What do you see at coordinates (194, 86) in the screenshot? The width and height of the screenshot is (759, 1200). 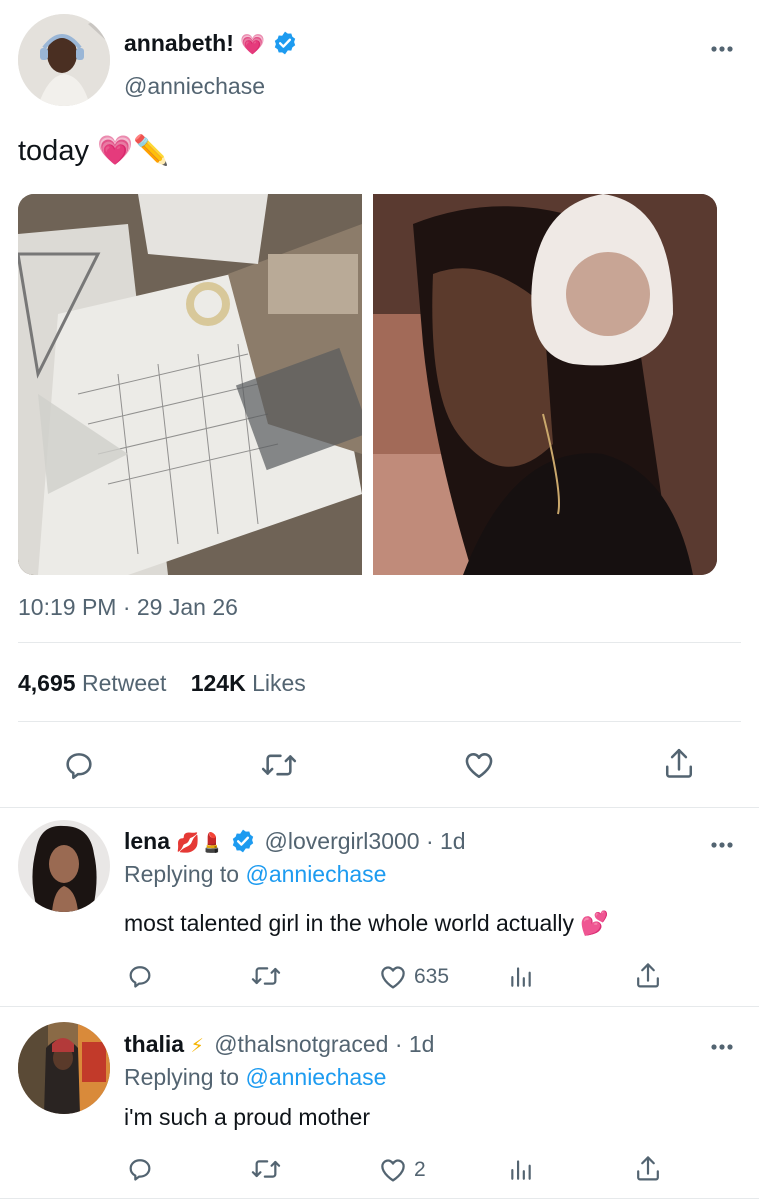 I see `handle: @anniechase` at bounding box center [194, 86].